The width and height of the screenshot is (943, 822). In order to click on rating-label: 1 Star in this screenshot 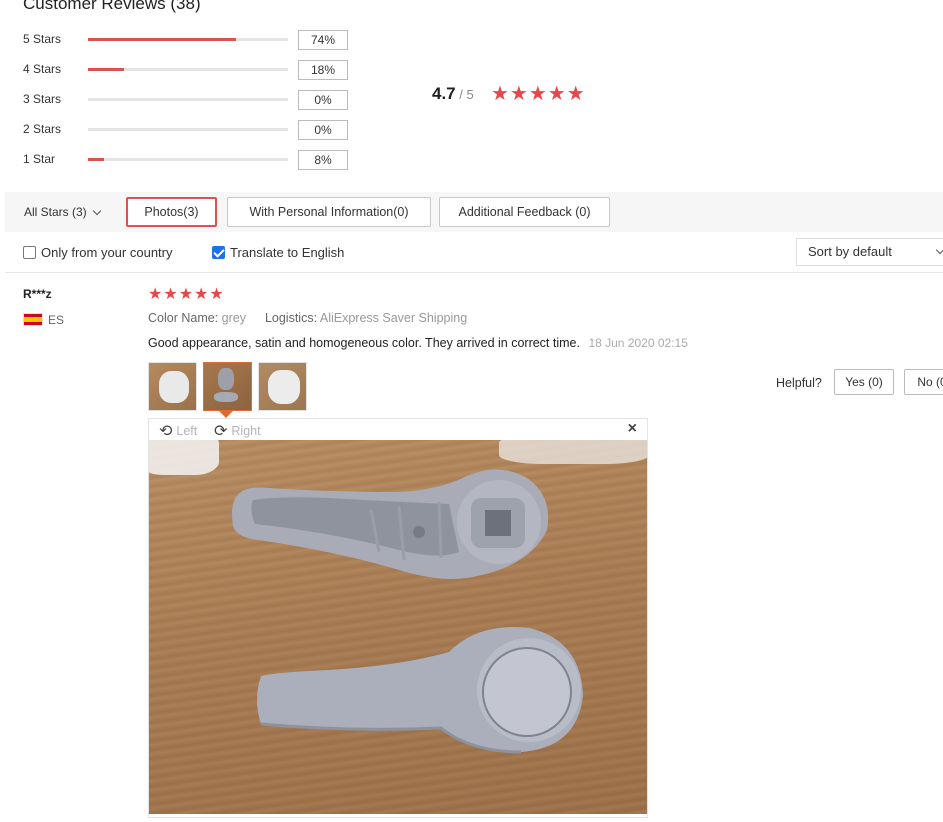, I will do `click(39, 159)`.